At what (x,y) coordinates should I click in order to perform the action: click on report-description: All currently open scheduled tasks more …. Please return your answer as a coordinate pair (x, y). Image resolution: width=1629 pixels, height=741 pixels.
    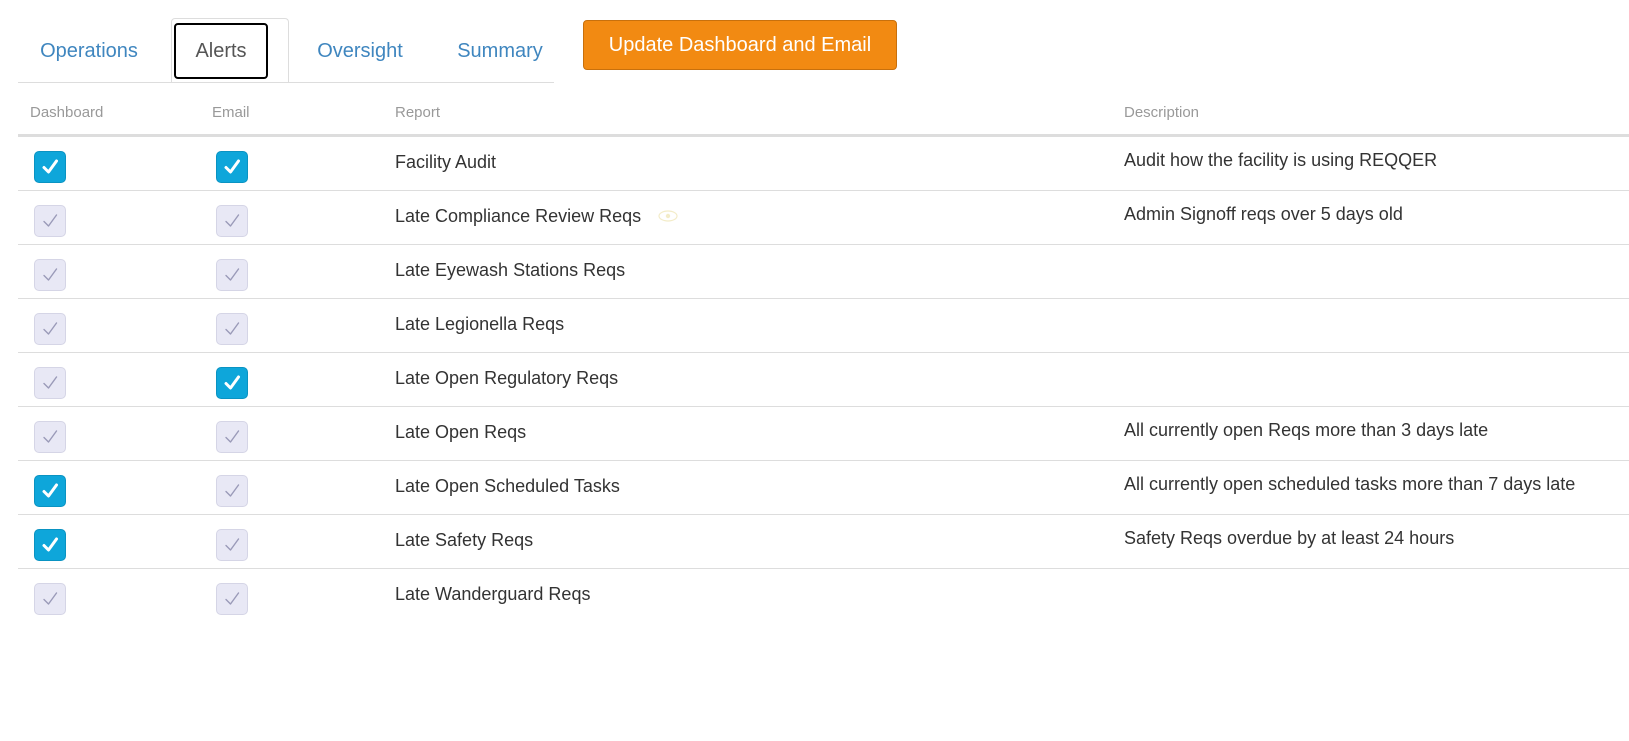
    Looking at the image, I should click on (1350, 484).